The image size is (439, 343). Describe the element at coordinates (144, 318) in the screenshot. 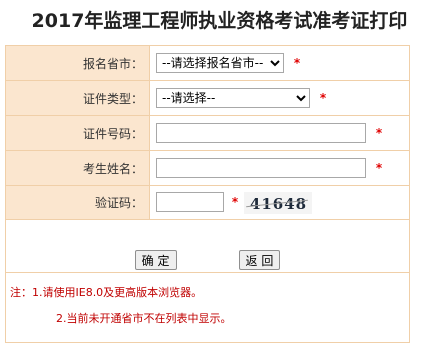

I see `note-province: 2.当前未开通省市不在列表中显示。` at that location.